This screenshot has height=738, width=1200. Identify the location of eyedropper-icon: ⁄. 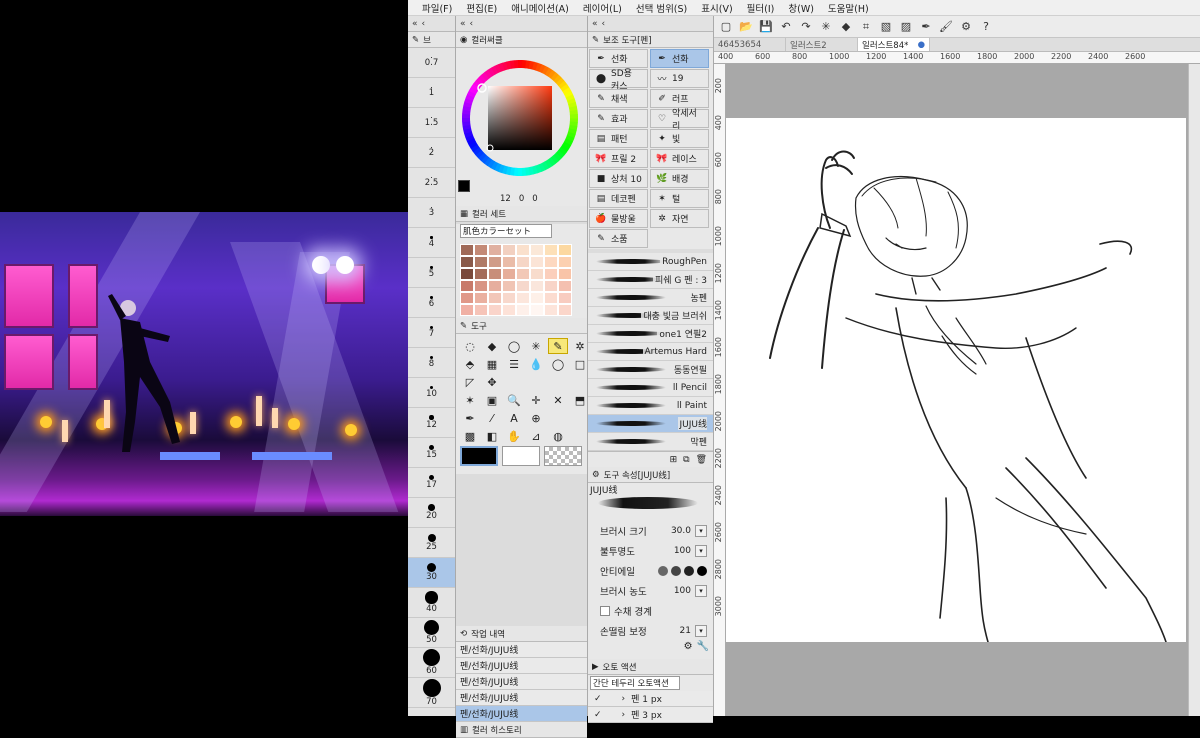
(492, 418).